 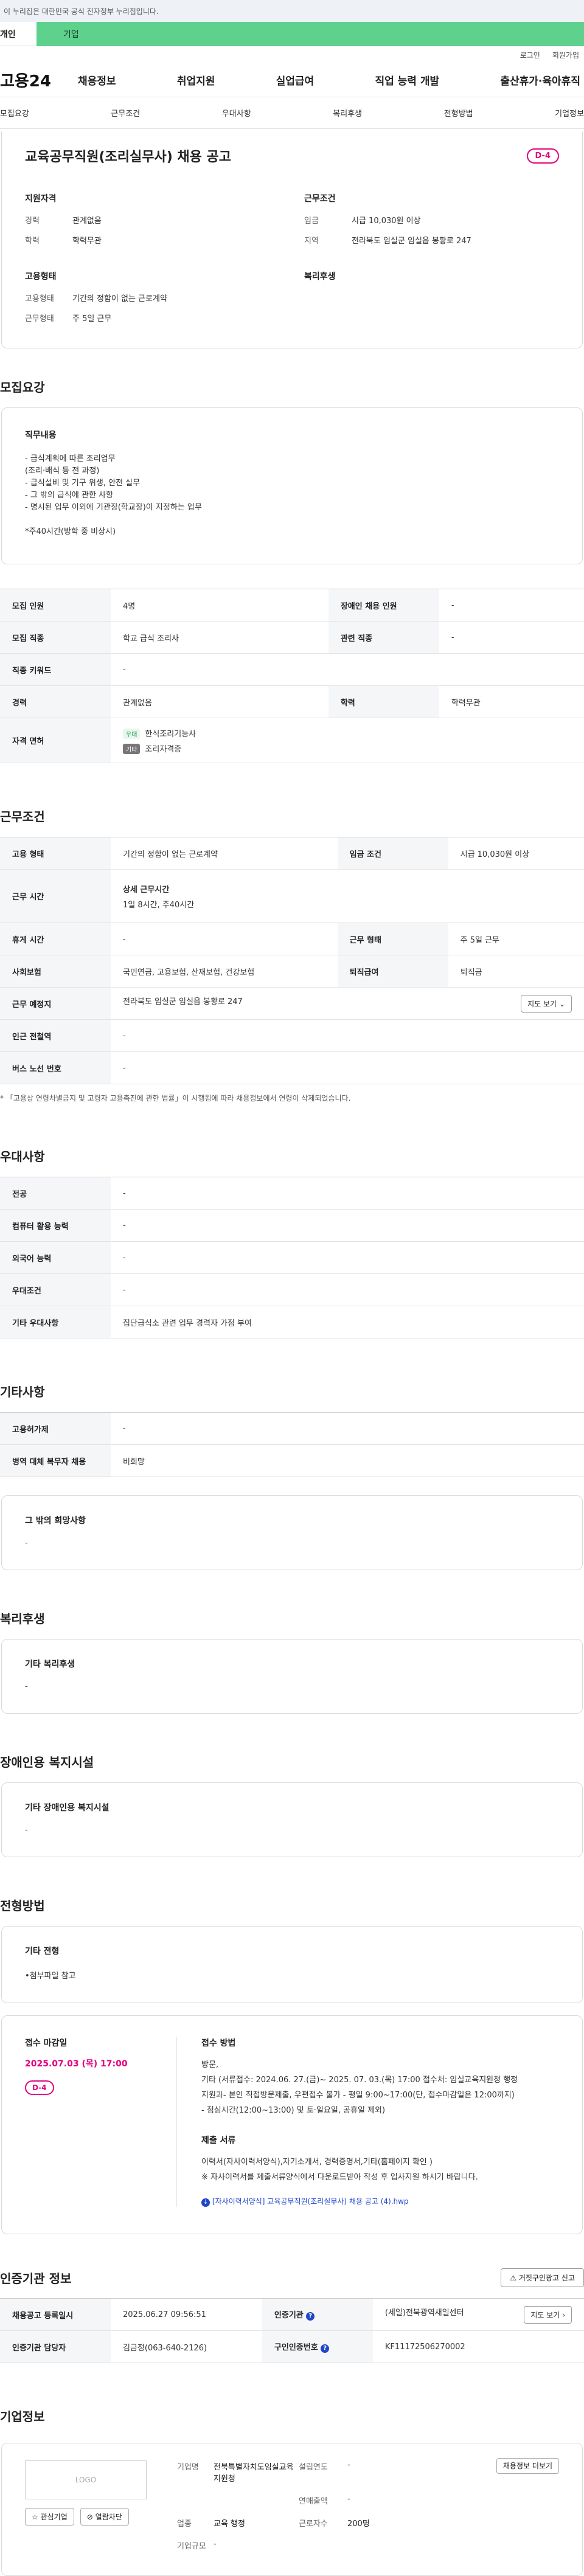 What do you see at coordinates (104, 2517) in the screenshot?
I see `block-company-button: ⊘ 열람차단` at bounding box center [104, 2517].